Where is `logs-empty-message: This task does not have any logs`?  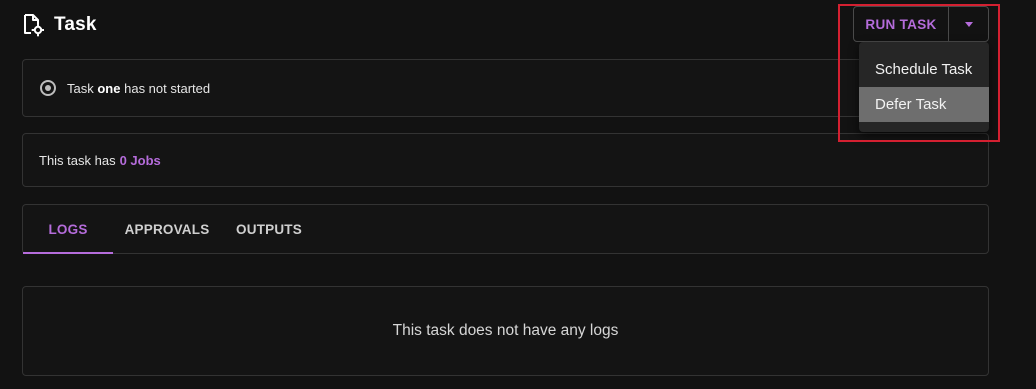
logs-empty-message: This task does not have any logs is located at coordinates (505, 330).